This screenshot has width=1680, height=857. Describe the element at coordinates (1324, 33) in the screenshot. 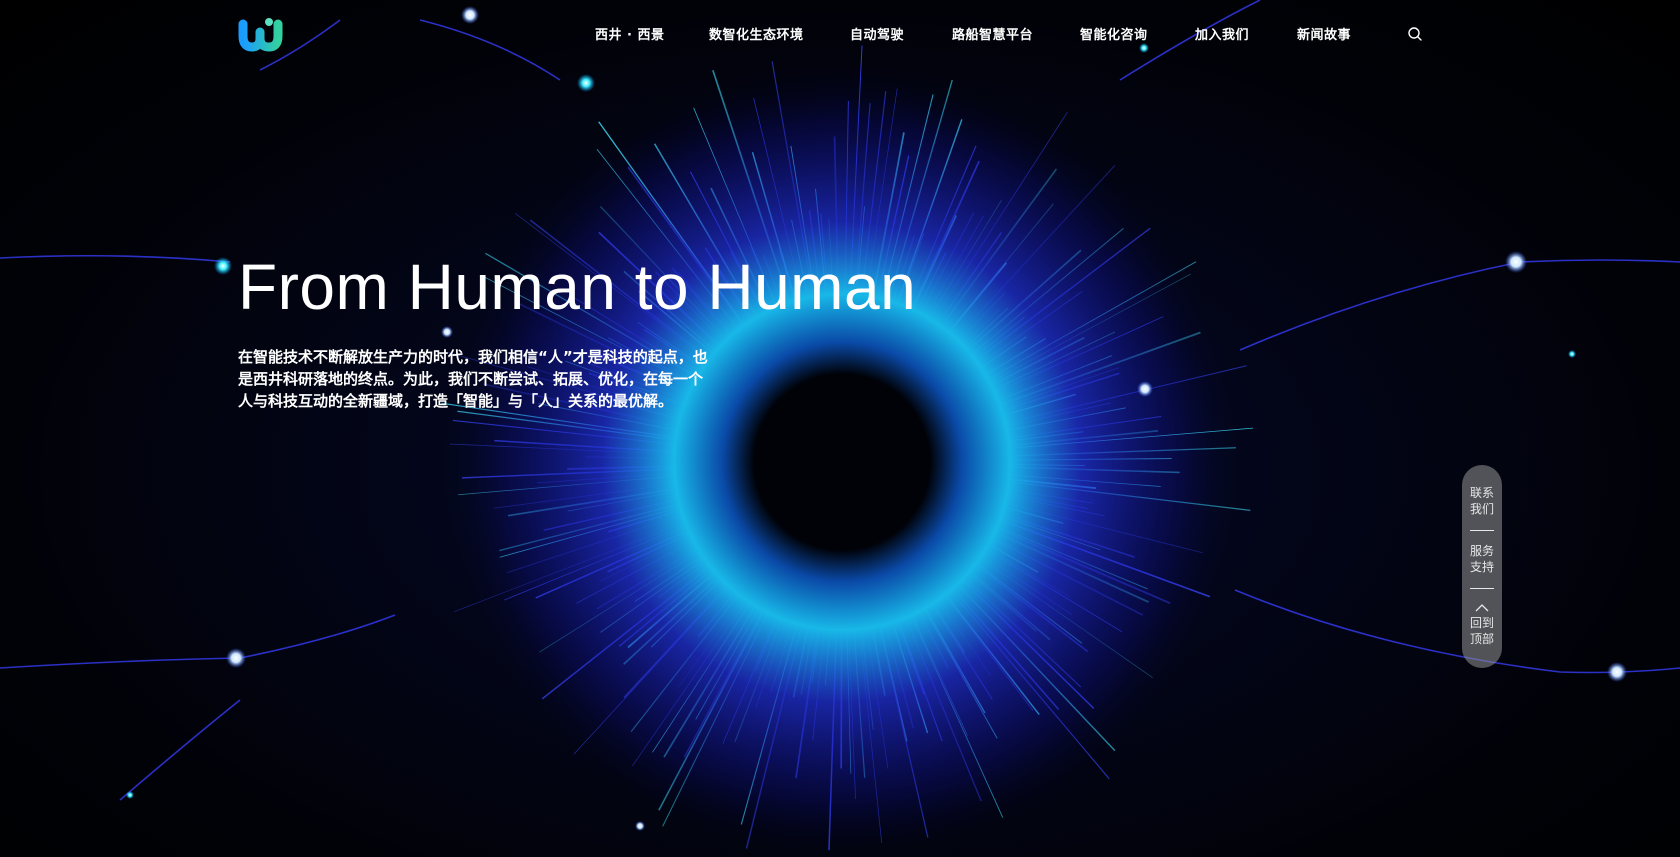

I see `nav-item-news: 新闻故事` at that location.